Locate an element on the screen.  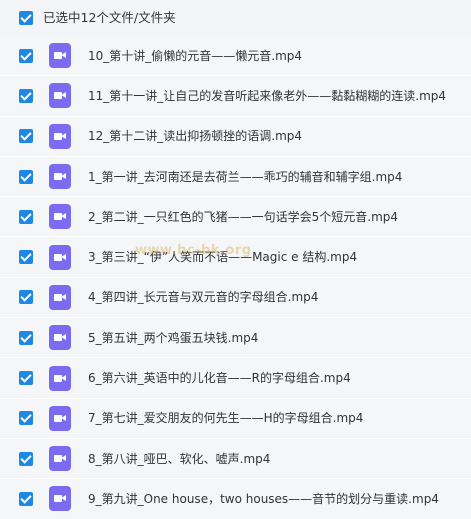
file-name: 6_第六讲_英语中的儿化音——R的字母组合.mp4 is located at coordinates (219, 378).